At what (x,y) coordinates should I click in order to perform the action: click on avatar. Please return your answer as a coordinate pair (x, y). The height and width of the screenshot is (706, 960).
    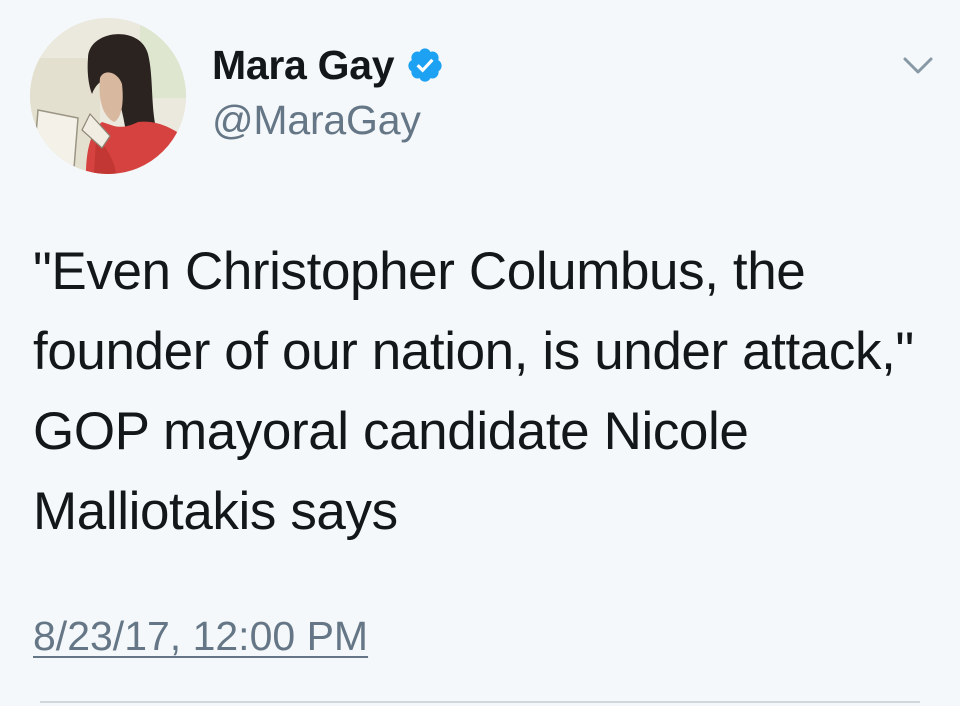
    Looking at the image, I should click on (108, 96).